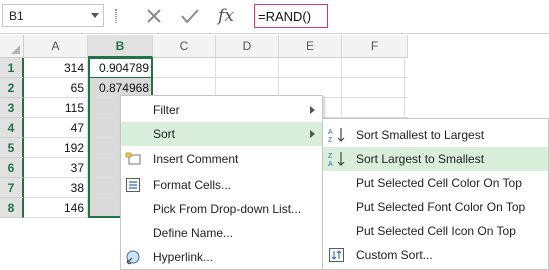  I want to click on menu-item-sort-descending: ZA Sort Largest to Smallest, so click(435, 159).